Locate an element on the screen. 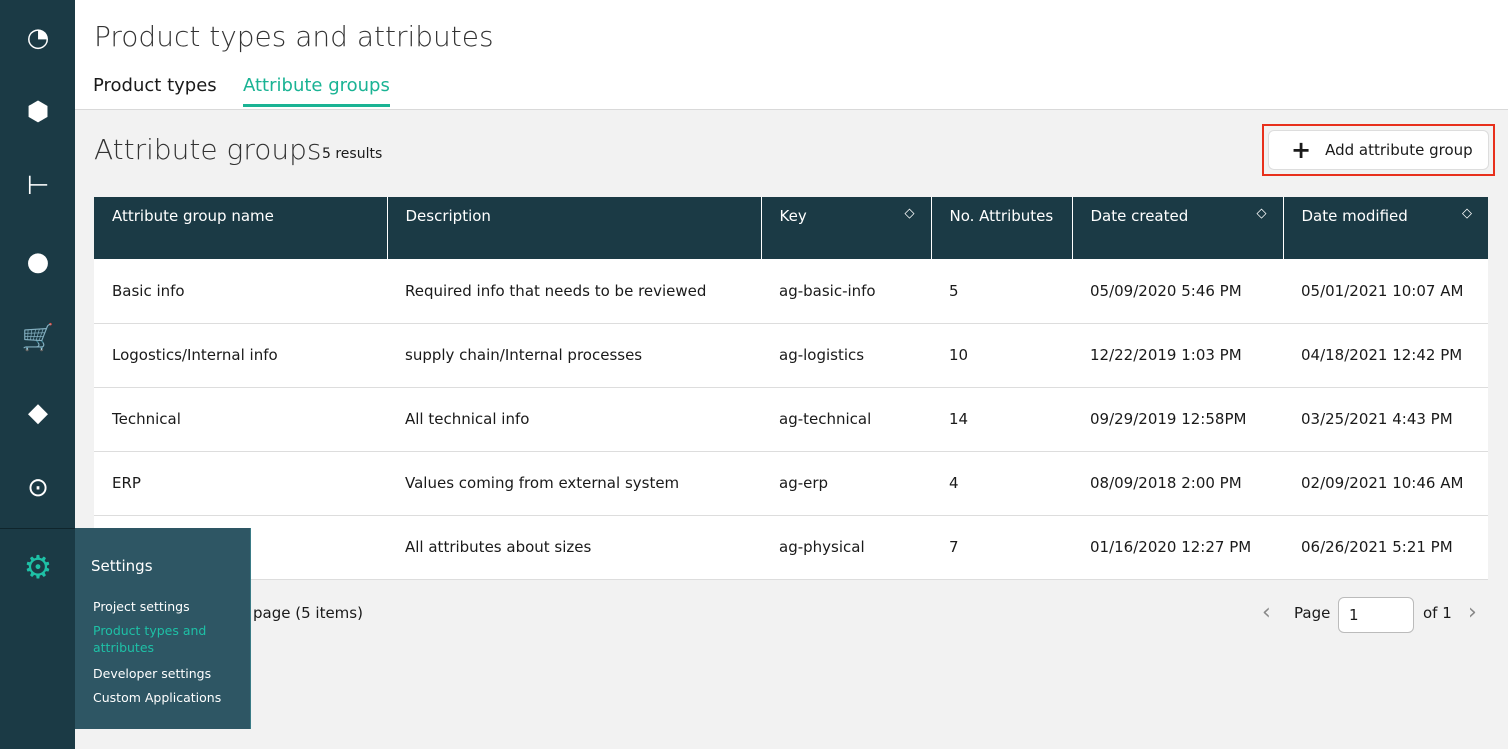 Image resolution: width=1508 pixels, height=749 pixels. table-cell: 02/09/2021 10:46 AM is located at coordinates (1385, 483).